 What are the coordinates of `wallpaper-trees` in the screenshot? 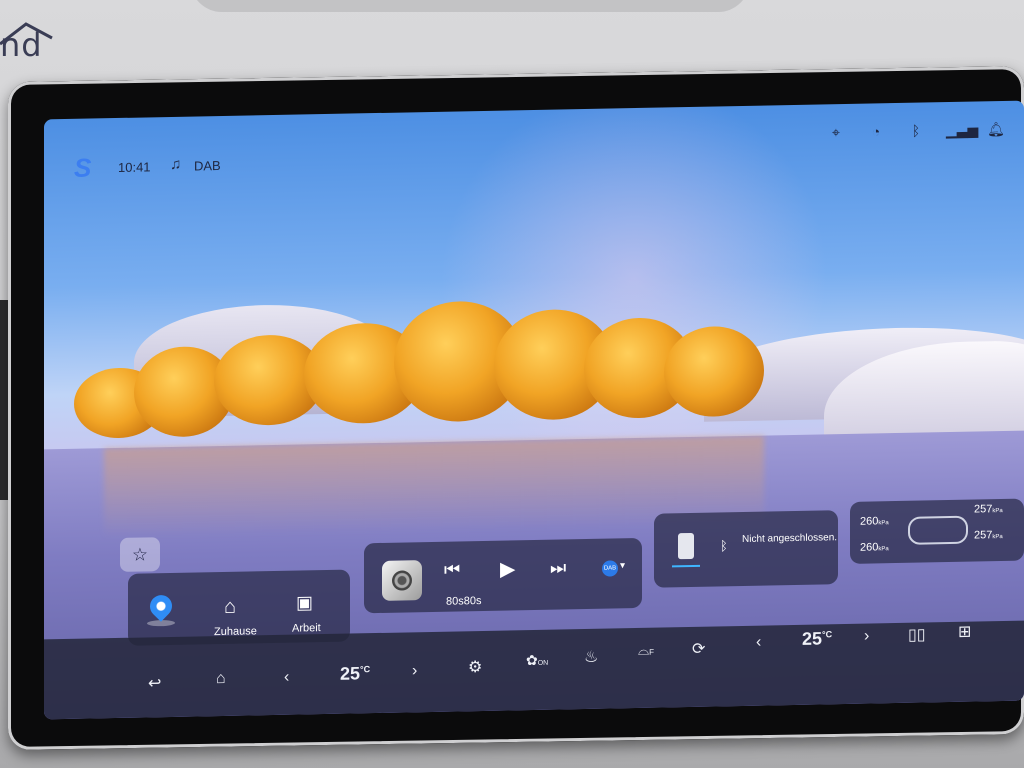 It's located at (424, 371).